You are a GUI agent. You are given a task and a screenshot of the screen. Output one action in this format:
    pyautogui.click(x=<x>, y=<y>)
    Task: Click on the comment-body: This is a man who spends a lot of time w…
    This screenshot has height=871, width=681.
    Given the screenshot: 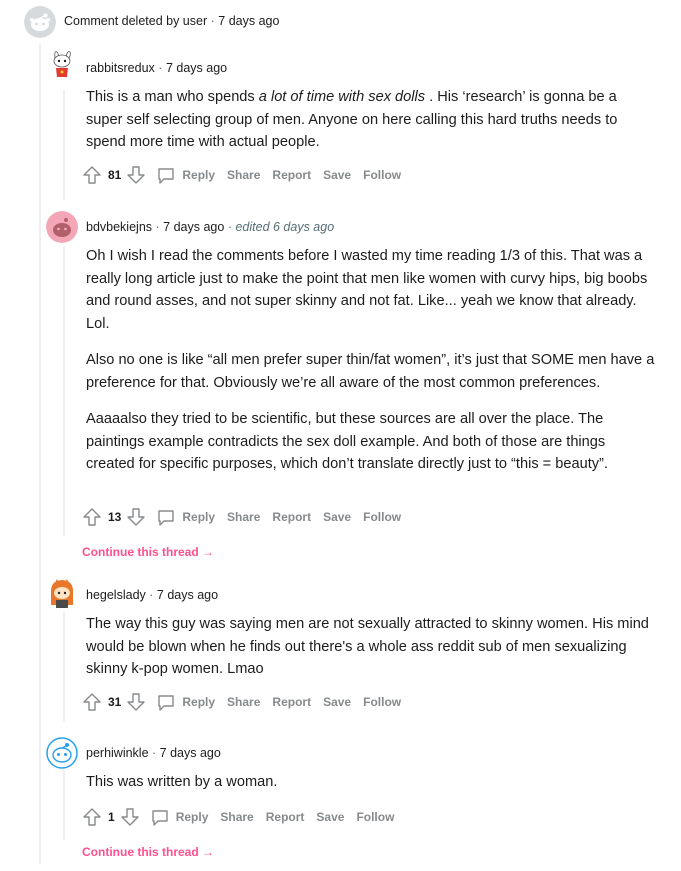 What is the action you would take?
    pyautogui.click(x=371, y=127)
    